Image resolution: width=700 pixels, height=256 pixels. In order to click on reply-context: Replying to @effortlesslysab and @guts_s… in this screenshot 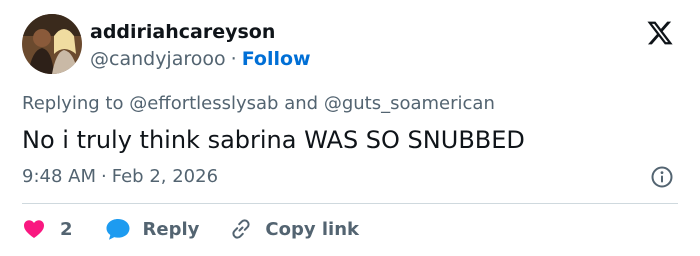, I will do `click(258, 104)`.